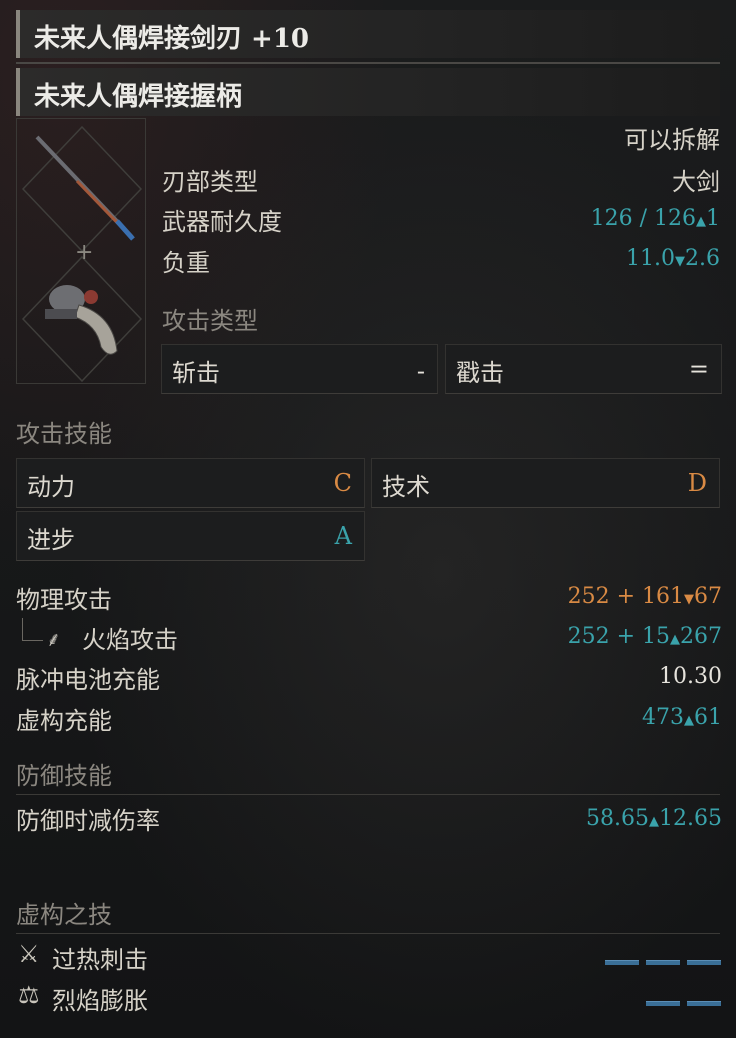 The height and width of the screenshot is (1038, 736). What do you see at coordinates (100, 960) in the screenshot?
I see `fable-art-1-label: 过热刺击` at bounding box center [100, 960].